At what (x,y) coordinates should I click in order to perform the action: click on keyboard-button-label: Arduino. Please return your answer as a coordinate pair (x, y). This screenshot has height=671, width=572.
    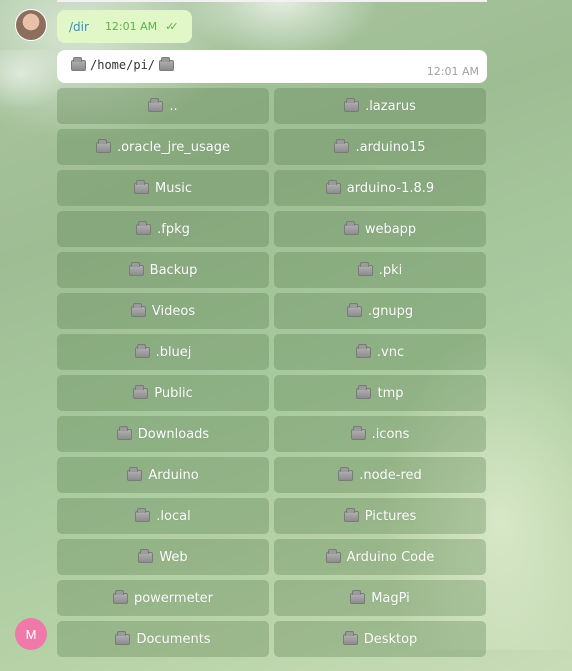
    Looking at the image, I should click on (173, 475).